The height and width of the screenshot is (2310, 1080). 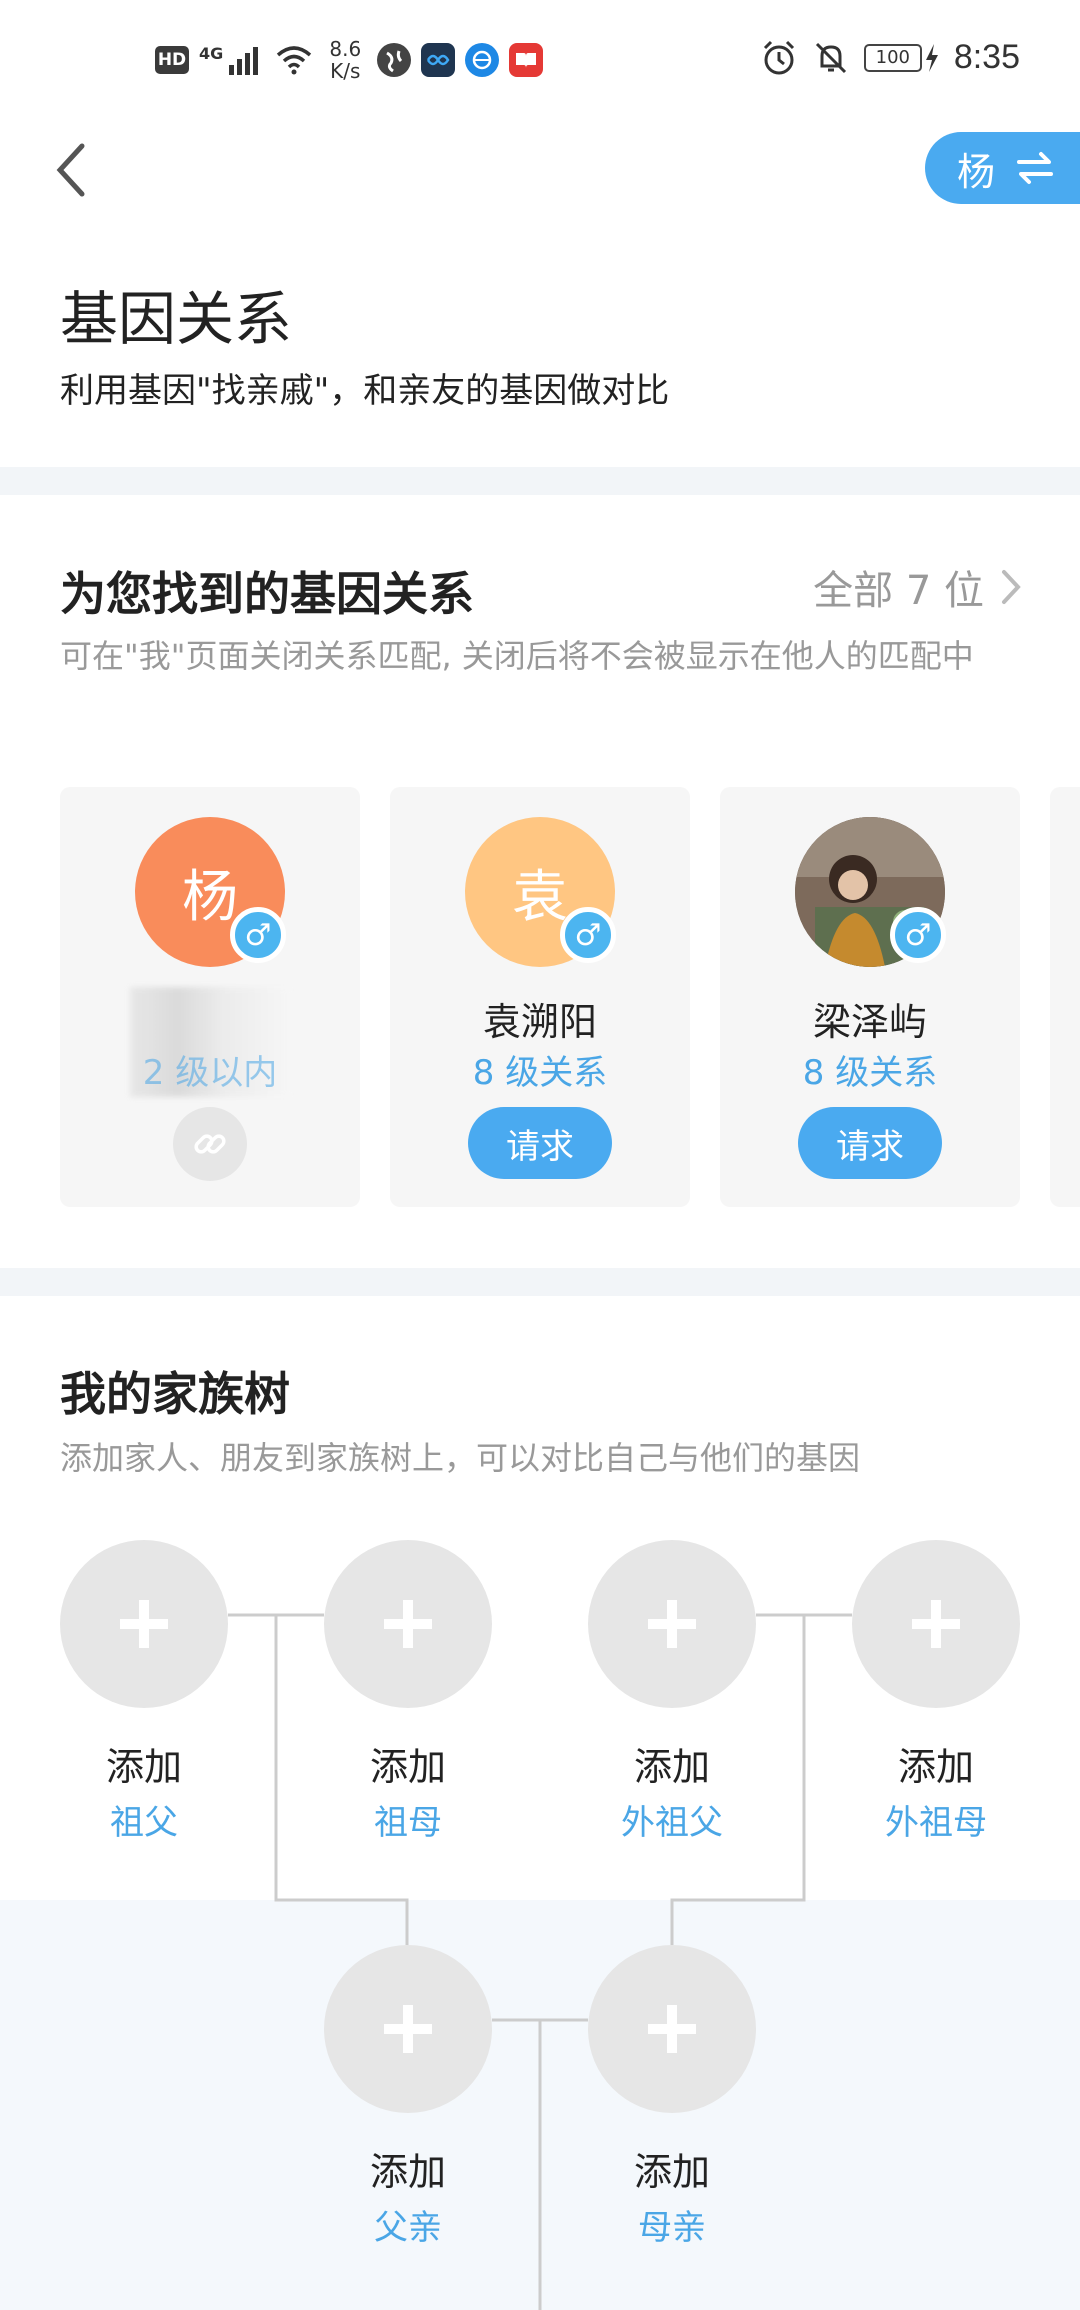 I want to click on role-label: 外祖母, so click(x=936, y=1823).